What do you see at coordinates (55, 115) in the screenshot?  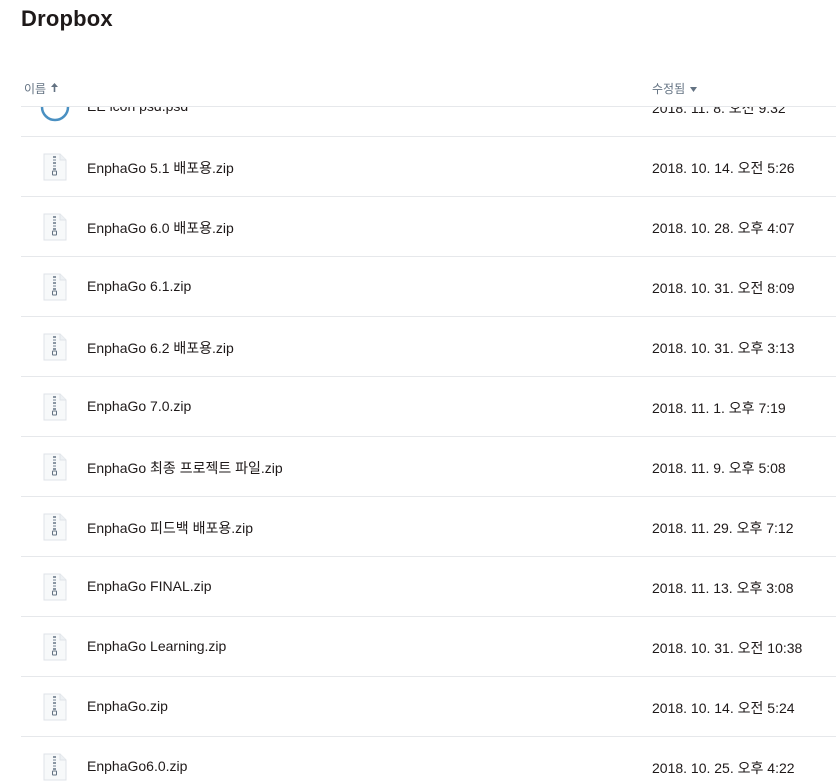 I see `loading-spinner-icon` at bounding box center [55, 115].